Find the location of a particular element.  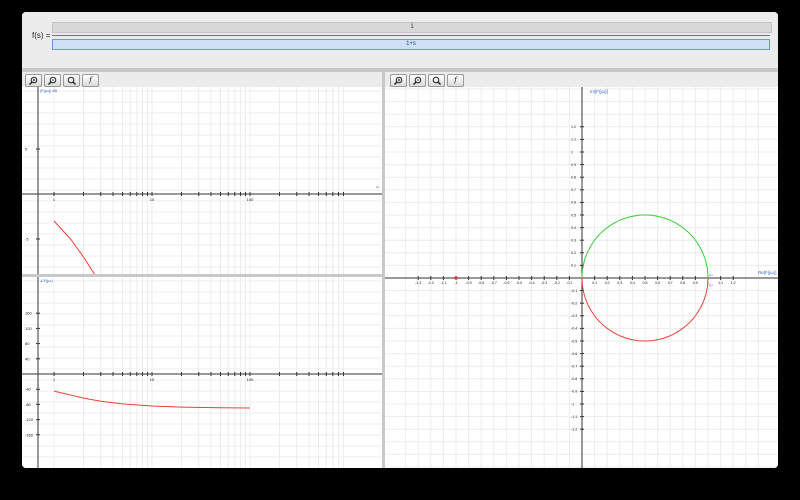

y-tick-label: 0.3 is located at coordinates (573, 241).